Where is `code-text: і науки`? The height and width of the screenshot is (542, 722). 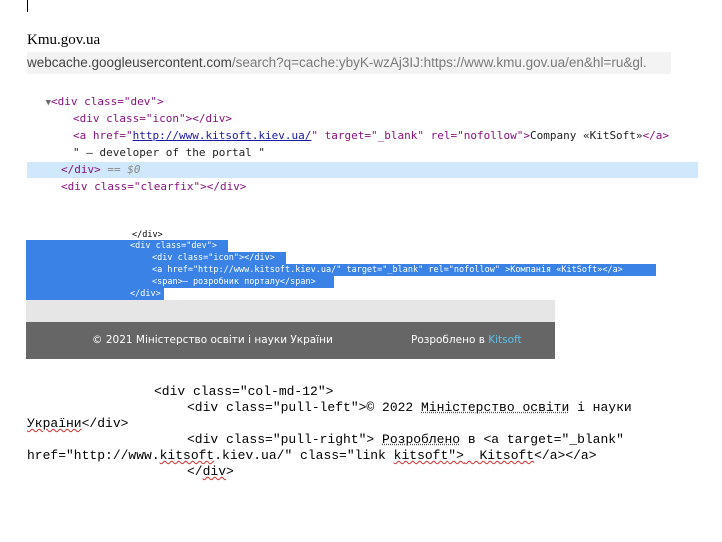
code-text: і науки is located at coordinates (600, 407).